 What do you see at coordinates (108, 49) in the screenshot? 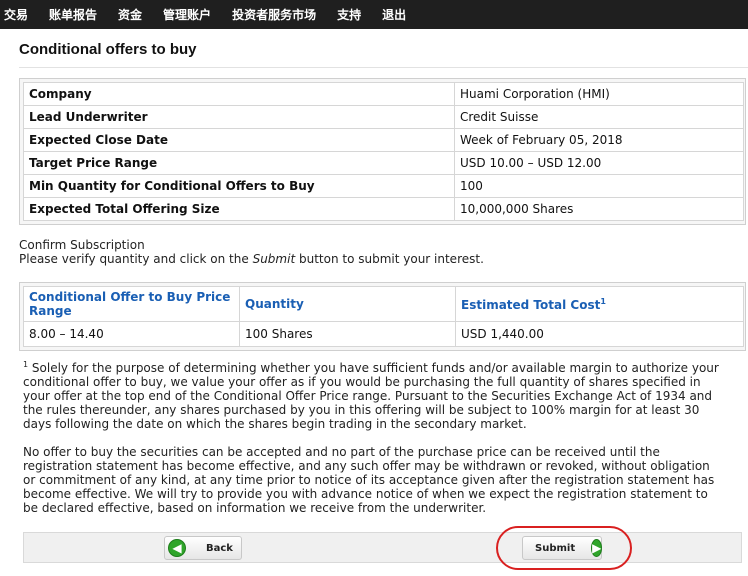
I see `page-title: Conditional offers to buy` at bounding box center [108, 49].